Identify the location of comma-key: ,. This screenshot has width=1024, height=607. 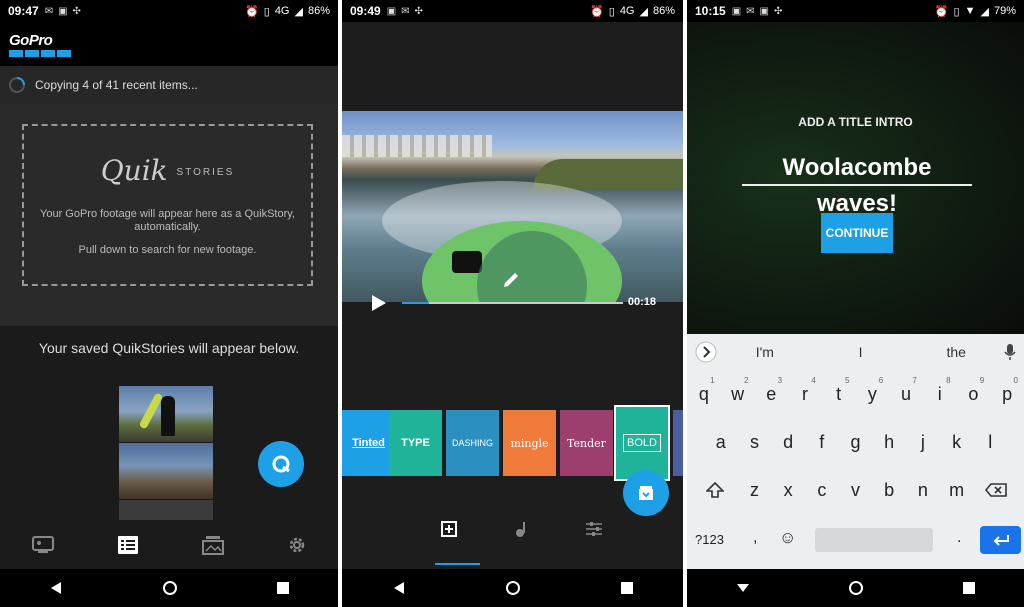
(755, 538).